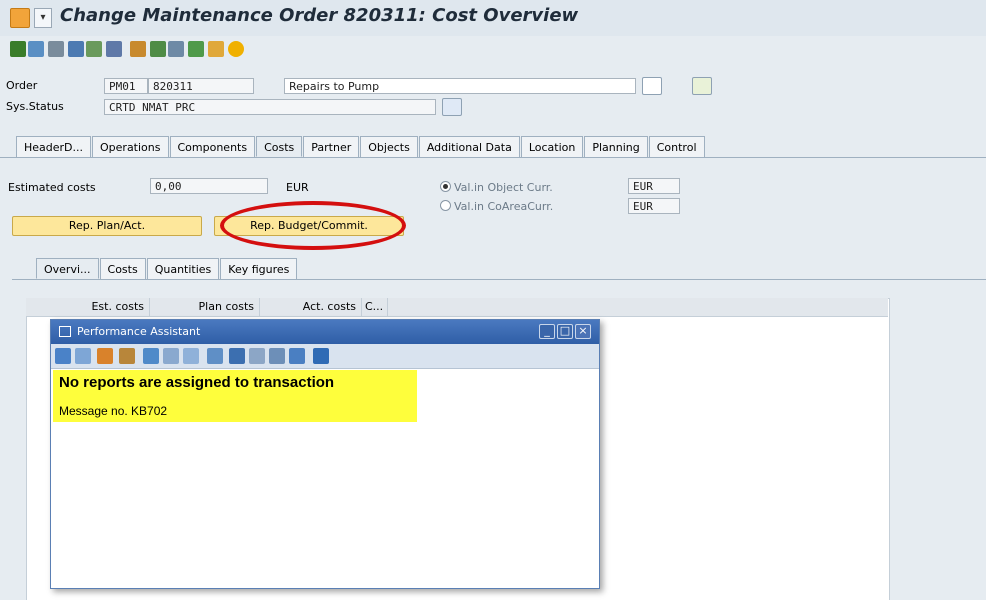  Describe the element at coordinates (676, 146) in the screenshot. I see `tab-control: Control` at that location.